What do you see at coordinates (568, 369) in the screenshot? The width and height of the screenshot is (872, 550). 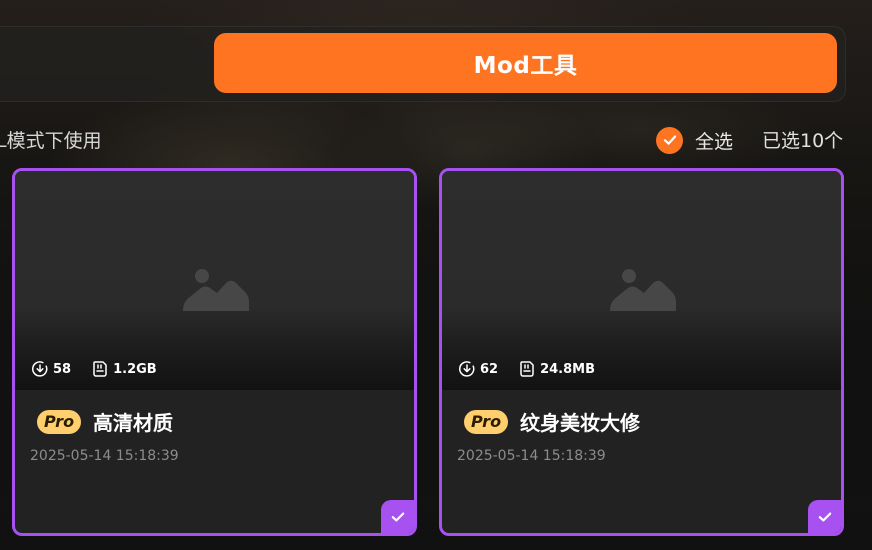 I see `file-size: 24.8MB` at bounding box center [568, 369].